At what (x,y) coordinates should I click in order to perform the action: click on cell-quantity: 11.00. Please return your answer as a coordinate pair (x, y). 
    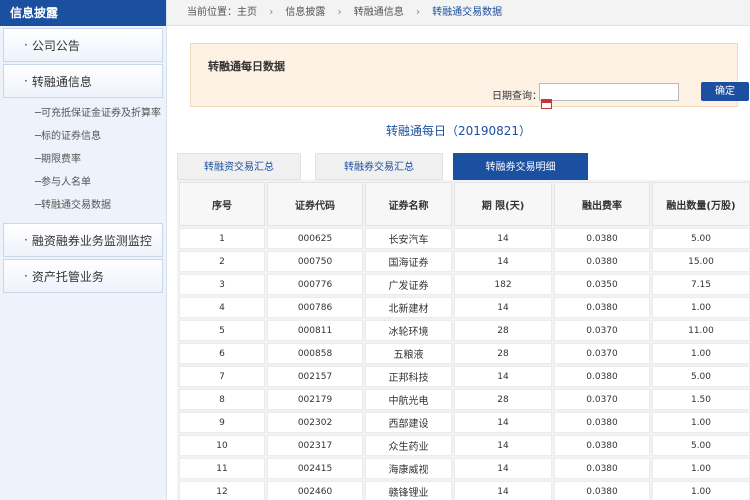
    Looking at the image, I should click on (701, 330).